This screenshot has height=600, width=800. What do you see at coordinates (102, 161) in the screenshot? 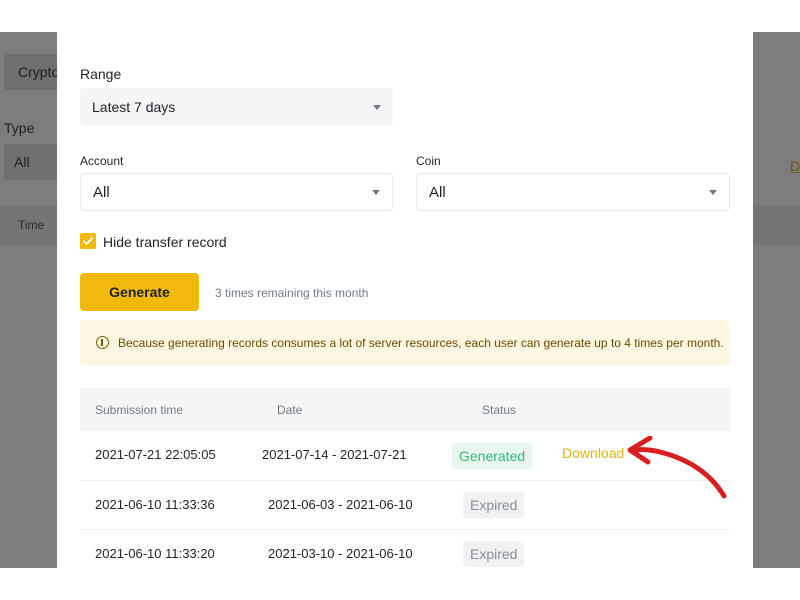
I see `account-label: Account` at bounding box center [102, 161].